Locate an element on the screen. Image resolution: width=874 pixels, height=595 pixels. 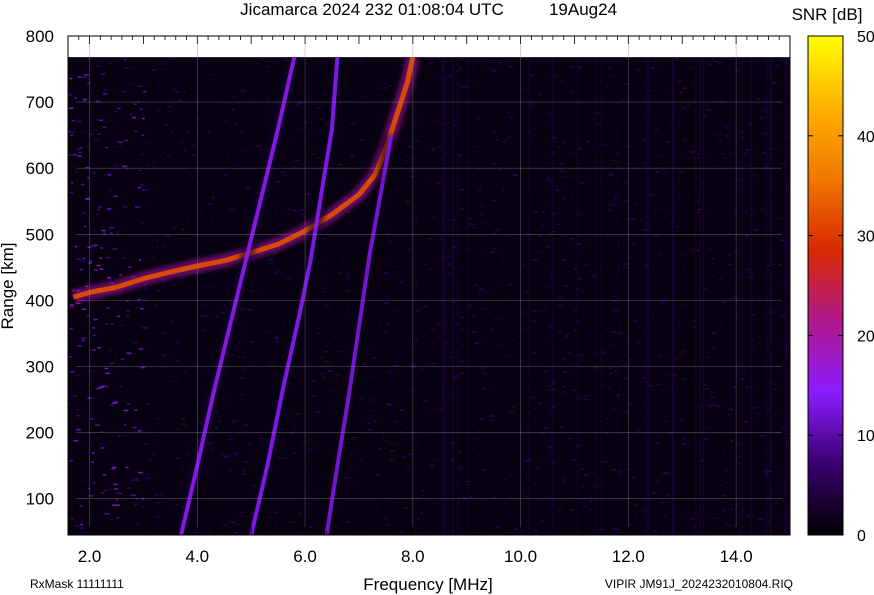
colorbar is located at coordinates (825, 285).